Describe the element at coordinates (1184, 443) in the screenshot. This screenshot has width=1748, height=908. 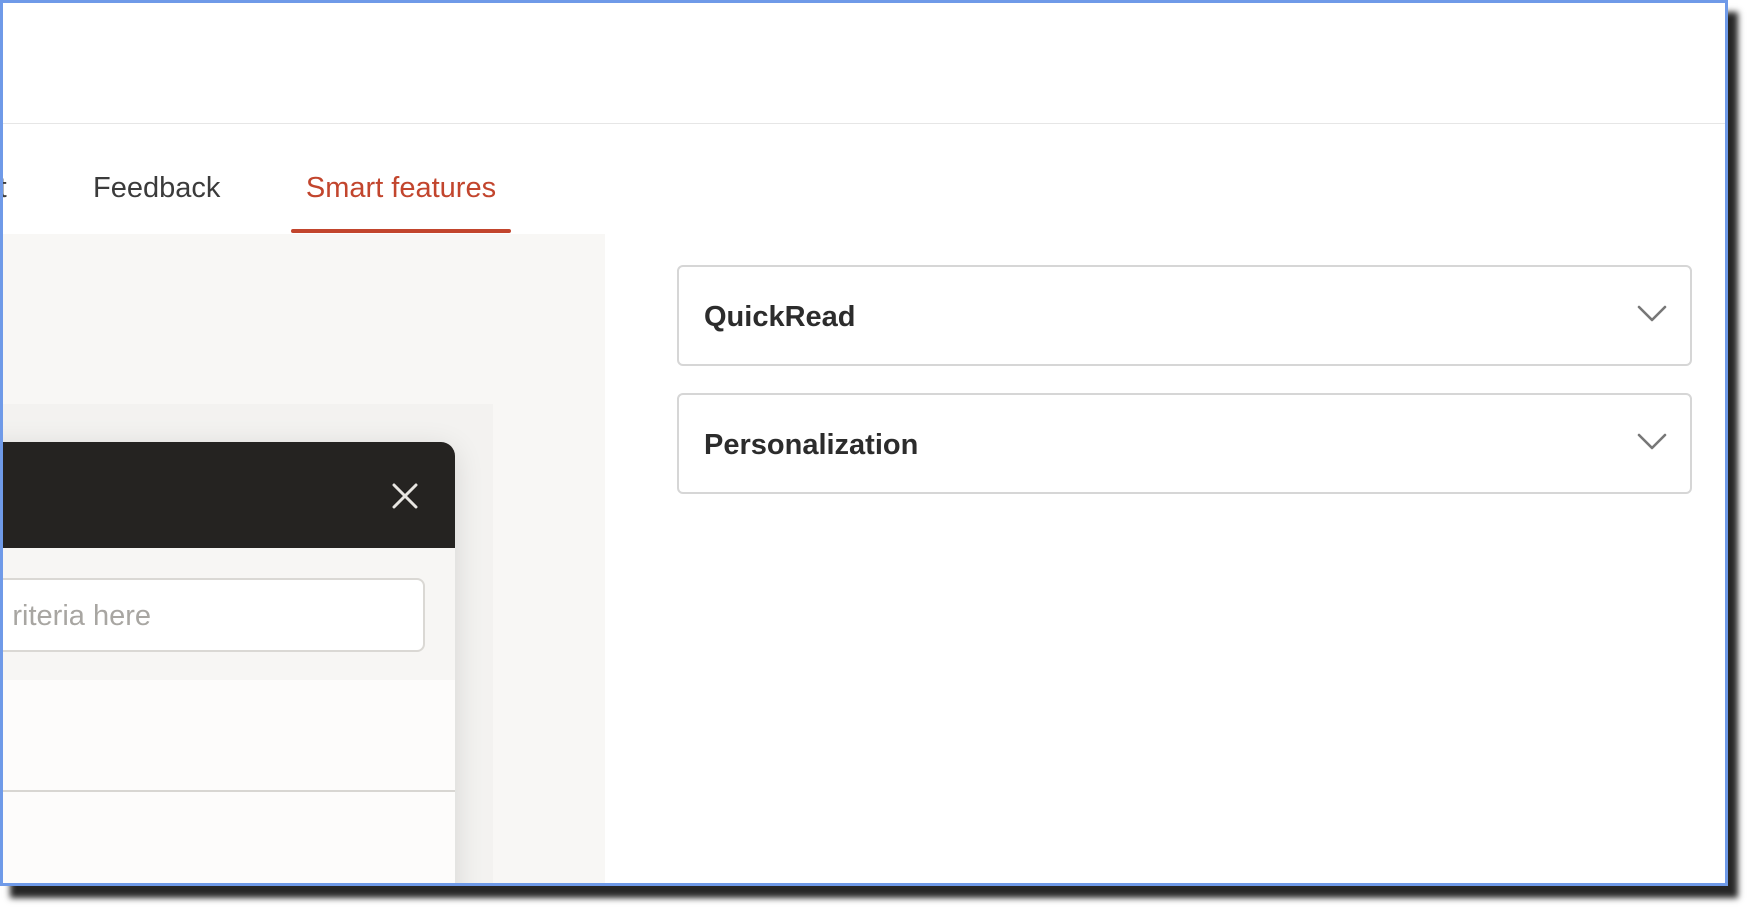
I see `accordion-personalization: Personalization` at that location.